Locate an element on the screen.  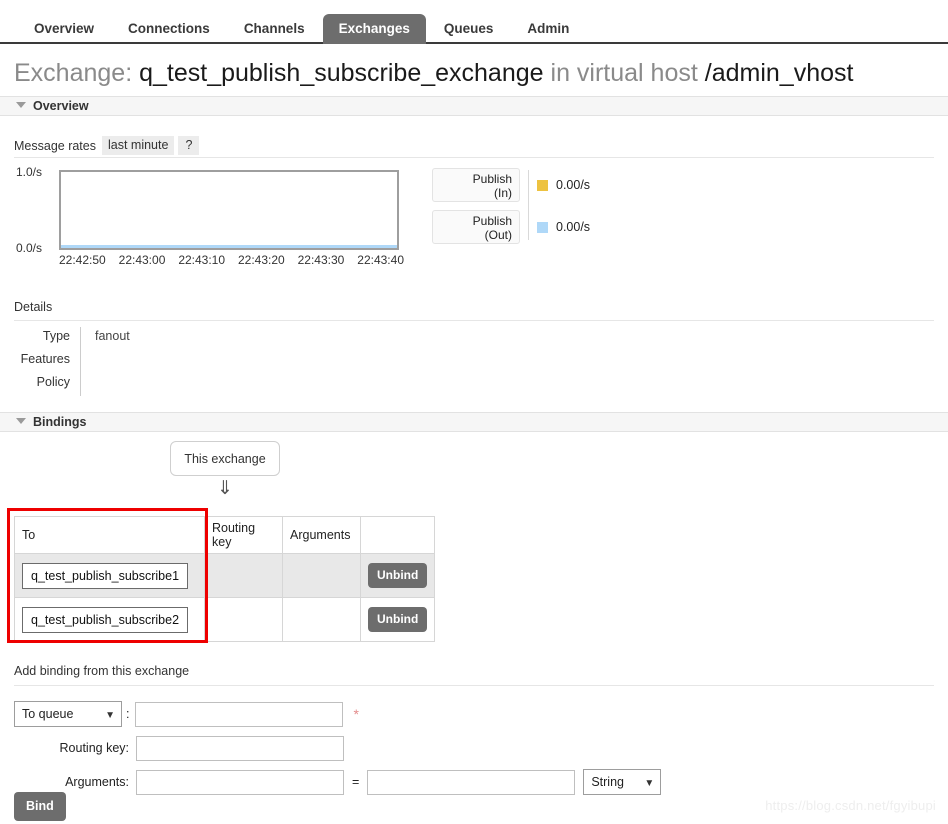
tab-overview: Overview is located at coordinates (64, 29).